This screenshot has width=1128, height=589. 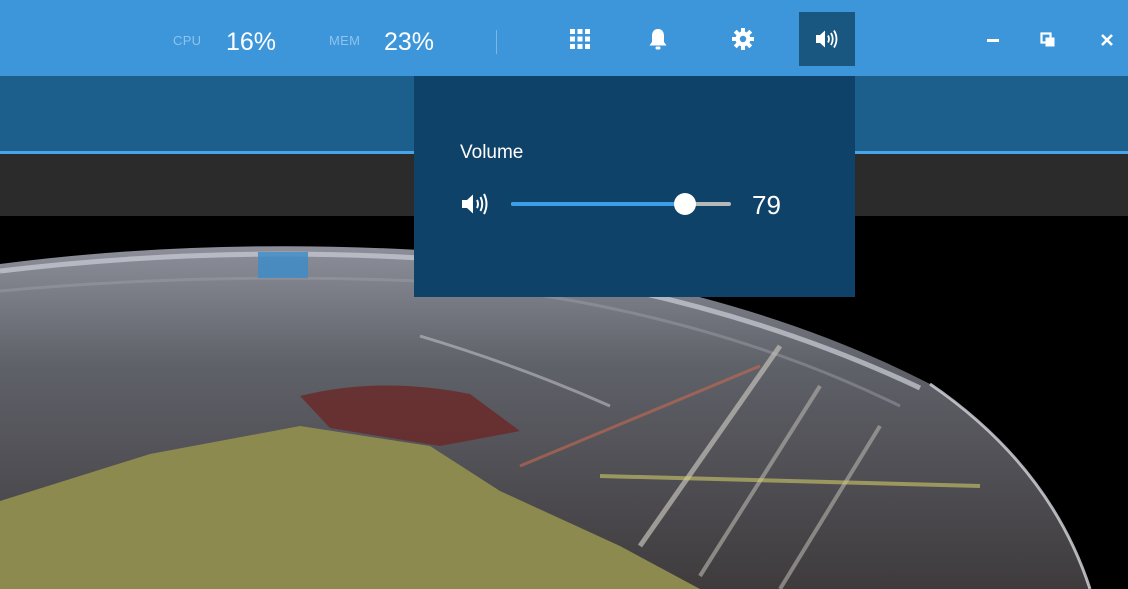 I want to click on grid-icon, so click(x=580, y=39).